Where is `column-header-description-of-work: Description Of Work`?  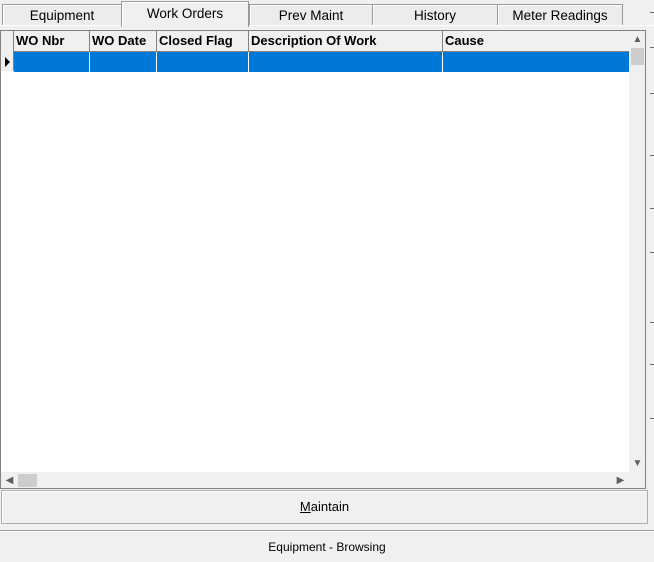
column-header-description-of-work: Description Of Work is located at coordinates (346, 41).